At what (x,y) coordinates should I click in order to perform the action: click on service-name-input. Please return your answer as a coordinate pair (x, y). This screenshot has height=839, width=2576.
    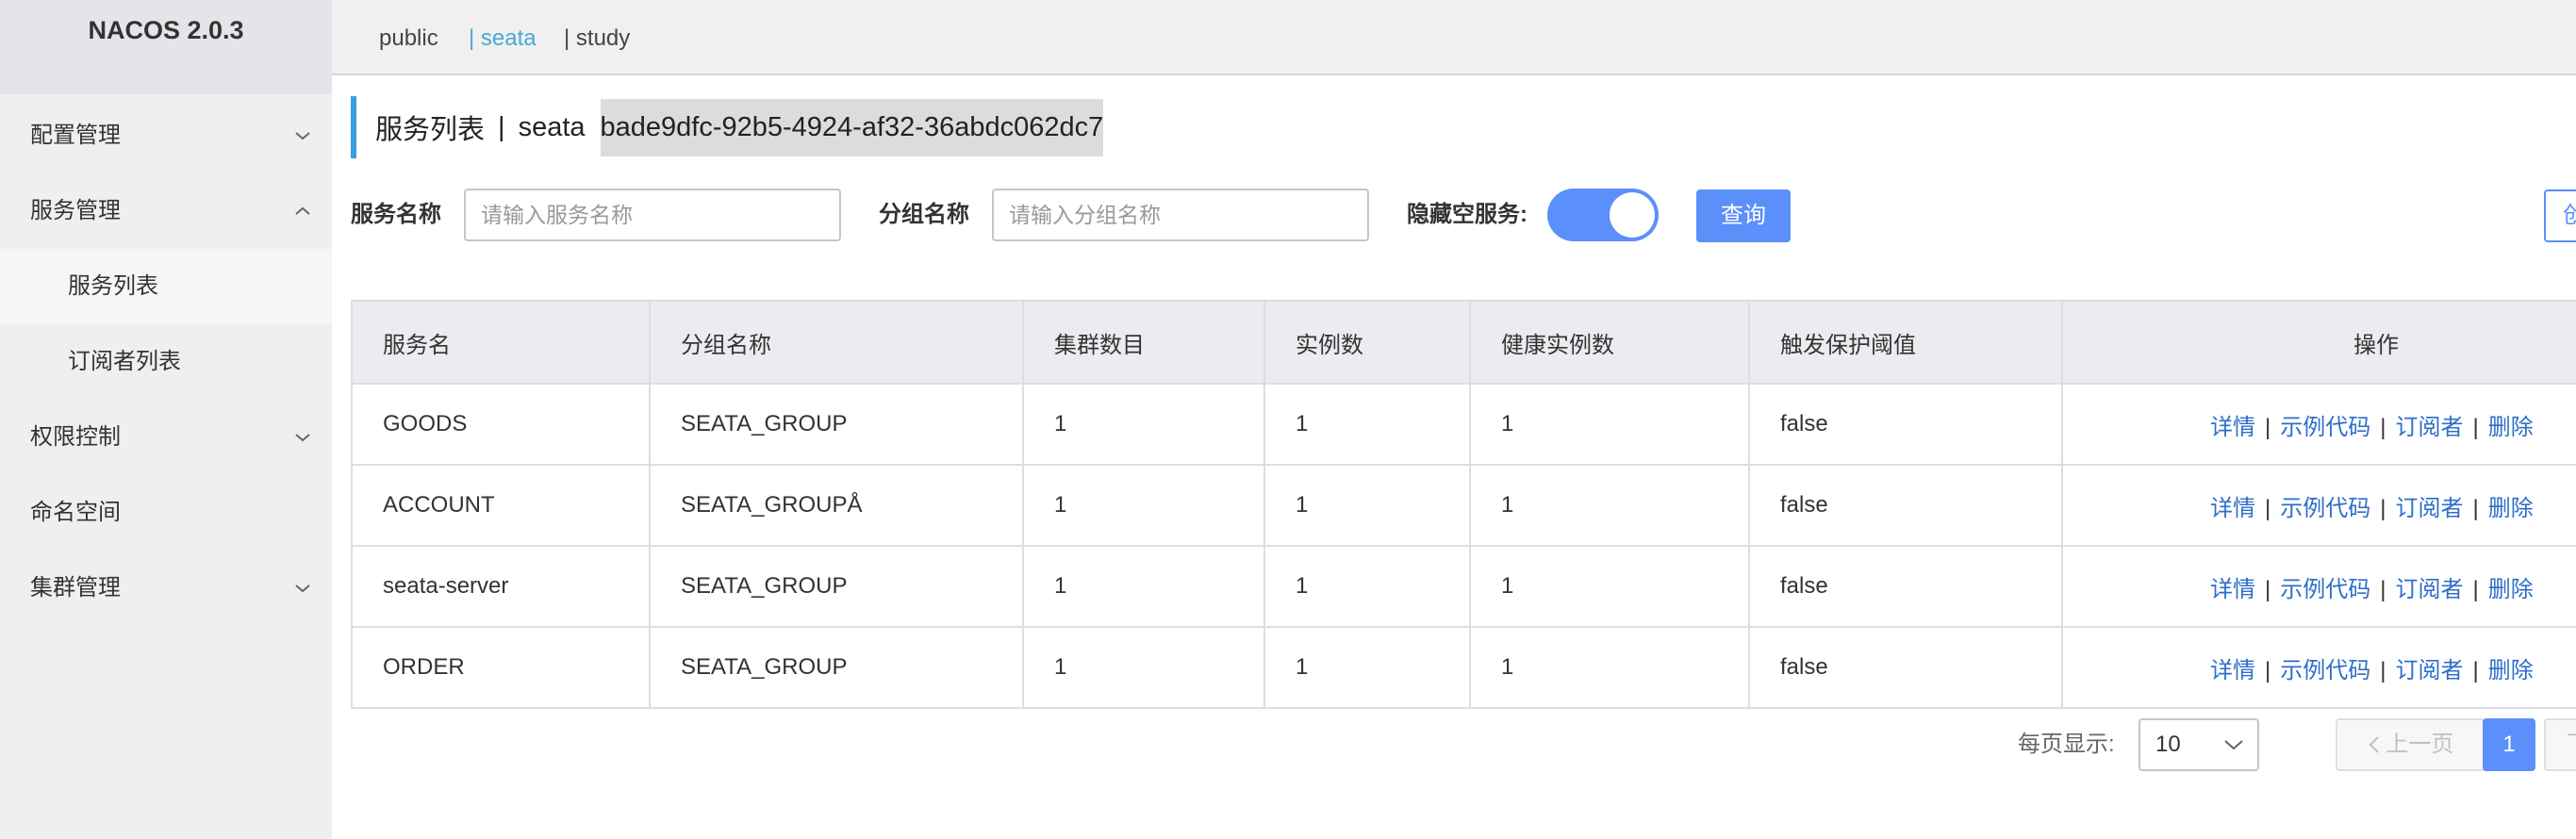
    Looking at the image, I should click on (652, 215).